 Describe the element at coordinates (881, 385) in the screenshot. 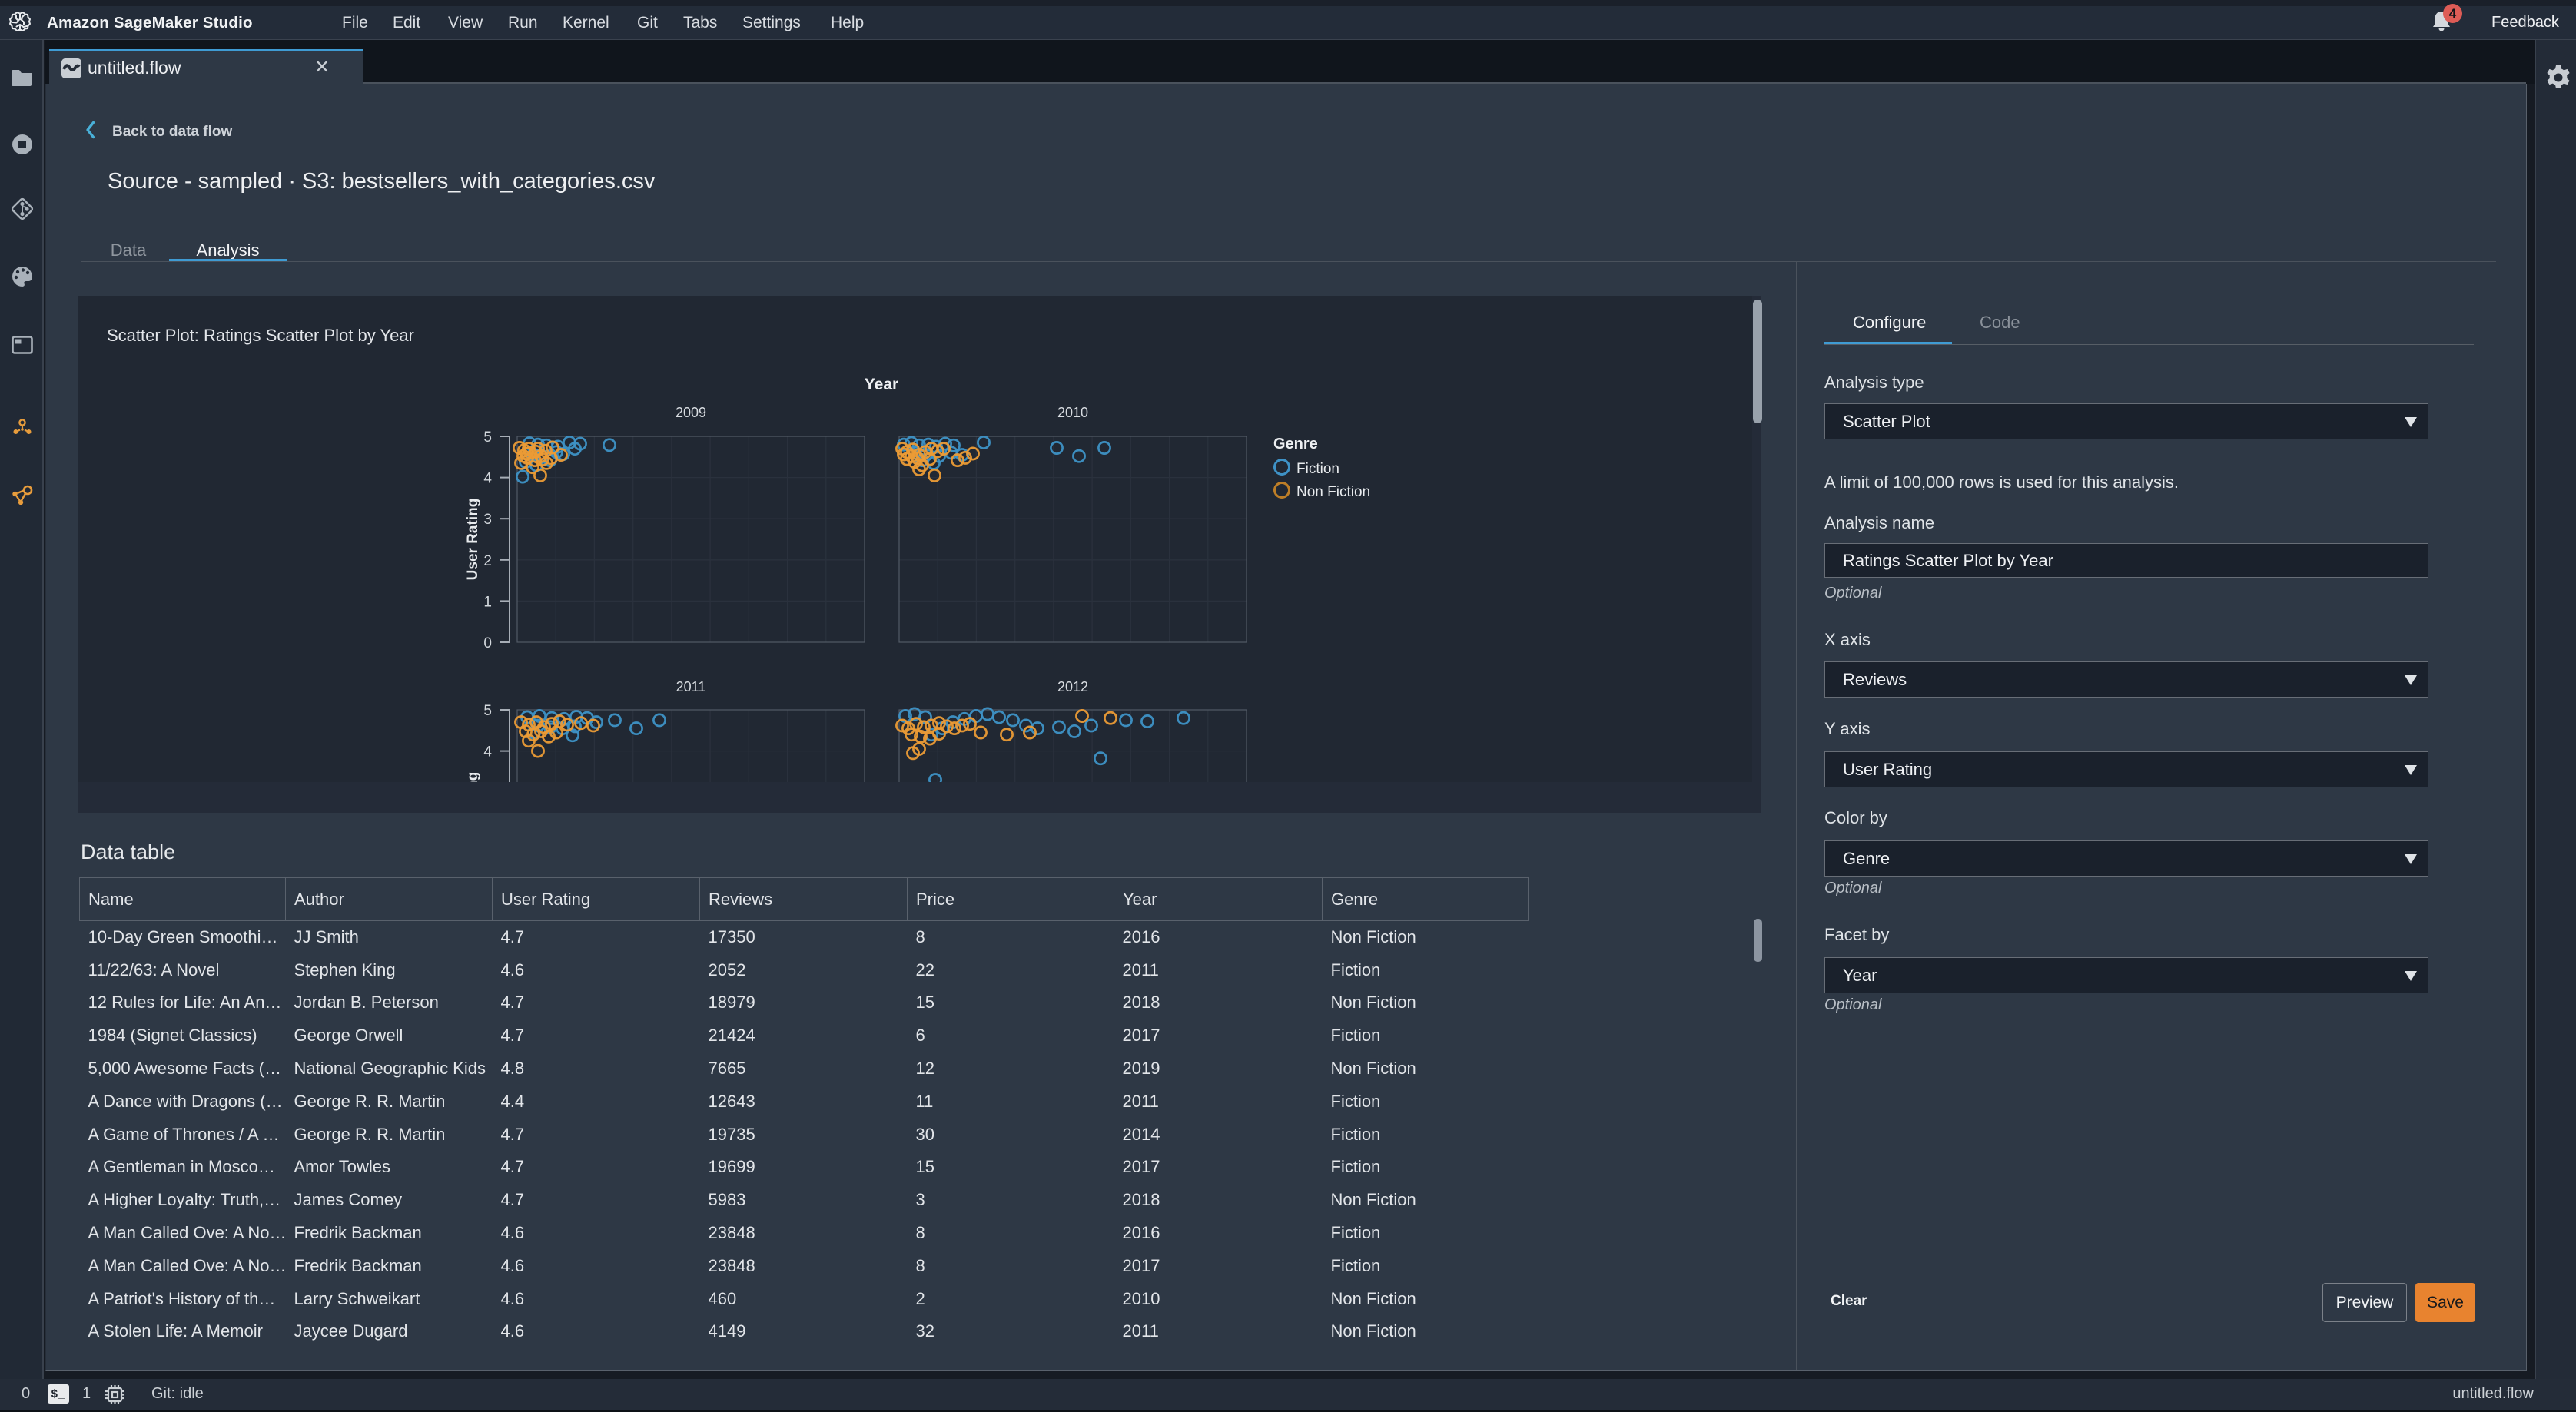

I see `svg-text: Year` at that location.